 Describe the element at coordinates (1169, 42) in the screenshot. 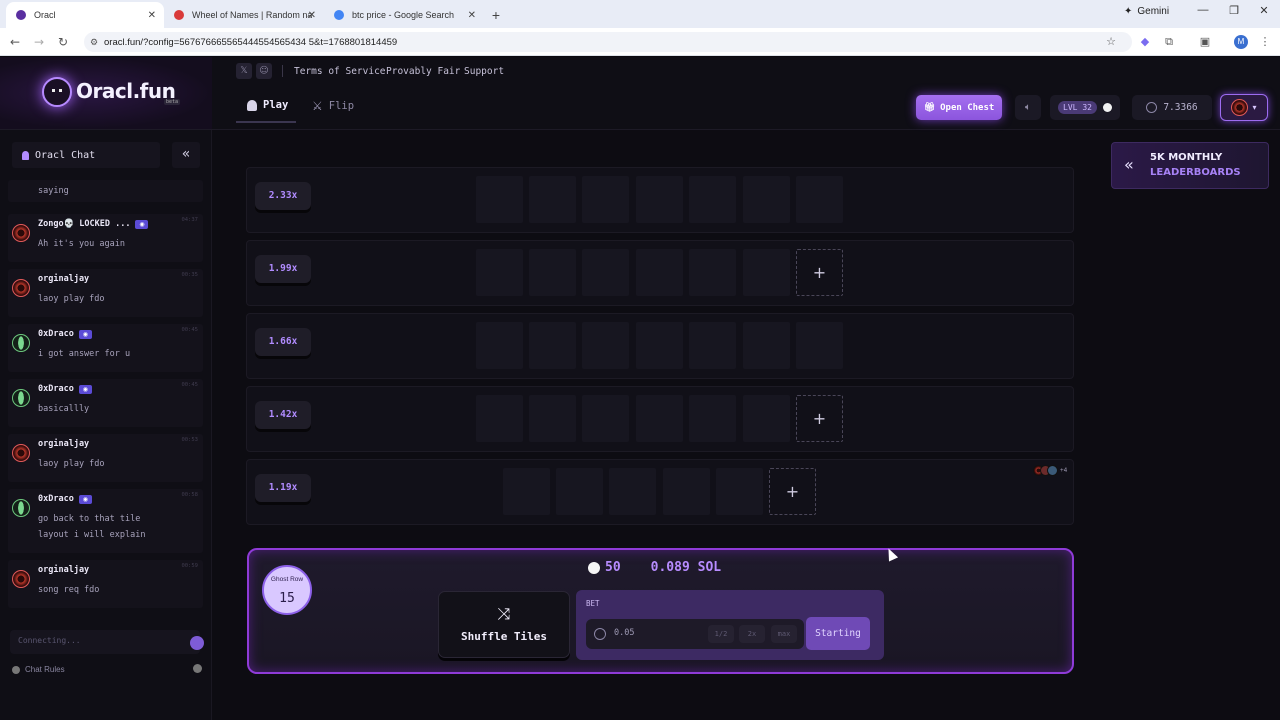

I see `extensions-puzzle-icon: ⧉` at that location.